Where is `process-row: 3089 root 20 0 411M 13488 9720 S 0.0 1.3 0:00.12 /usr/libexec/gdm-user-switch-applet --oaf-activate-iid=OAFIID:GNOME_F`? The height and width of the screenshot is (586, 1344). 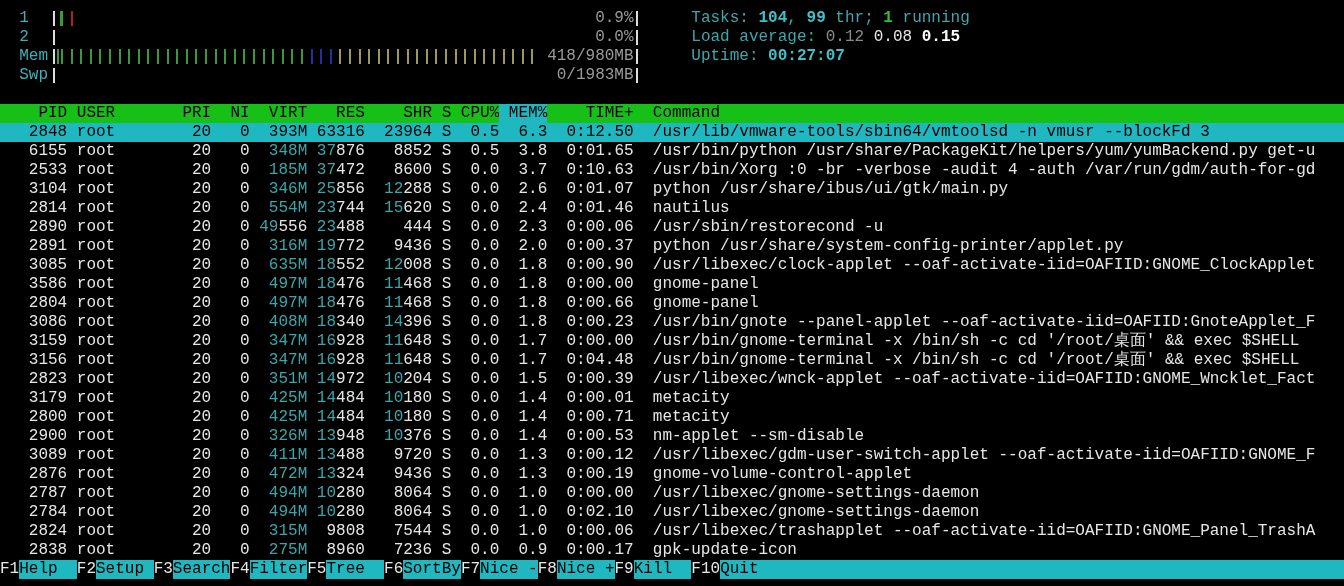 process-row: 3089 root 20 0 411M 13488 9720 S 0.0 1.3 0:00.12 /usr/libexec/gdm-user-switch-applet --oaf-activate-iid=OAFIID:GNOME_F is located at coordinates (672, 455).